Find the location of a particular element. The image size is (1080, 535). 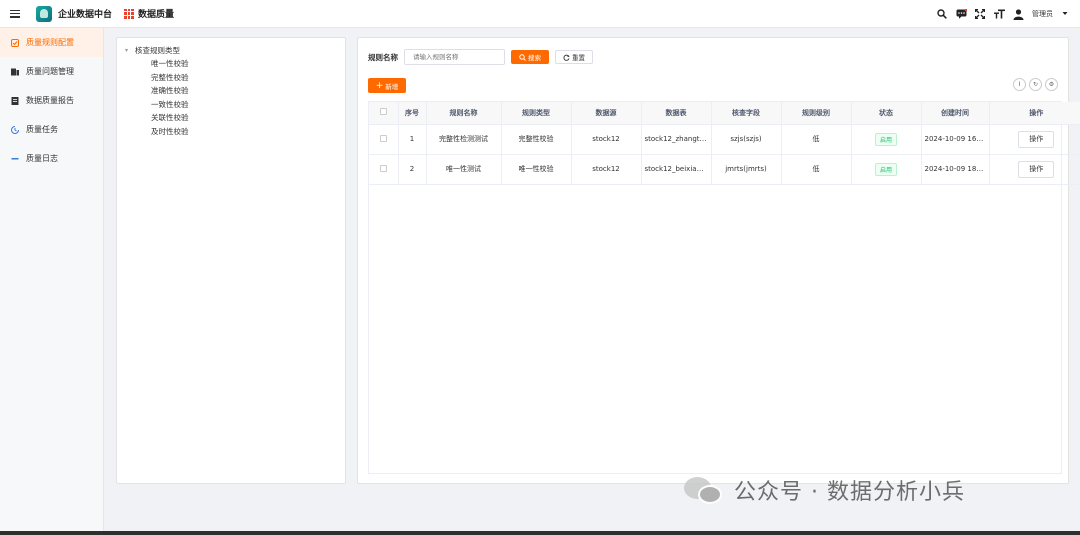

tree-node: 一致性校验 is located at coordinates (231, 105).